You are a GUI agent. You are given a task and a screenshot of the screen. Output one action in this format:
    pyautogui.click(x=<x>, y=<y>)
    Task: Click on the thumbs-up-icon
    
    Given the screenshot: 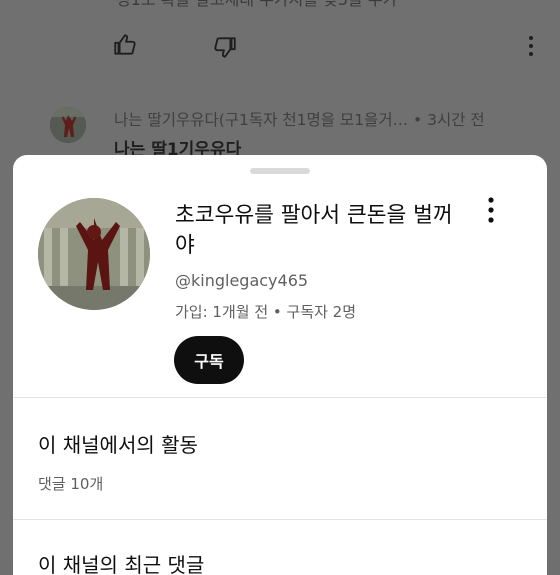 What is the action you would take?
    pyautogui.click(x=125, y=45)
    